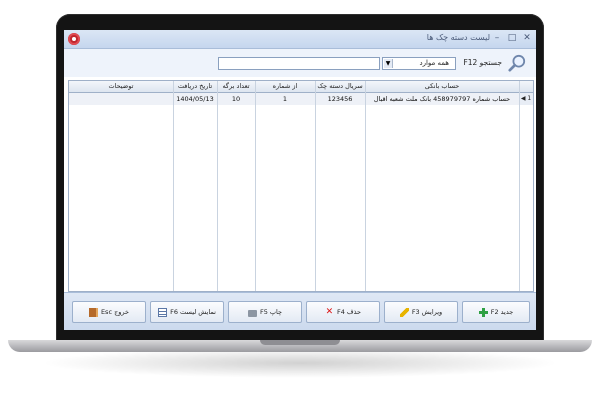  I want to click on printer-icon, so click(252, 313).